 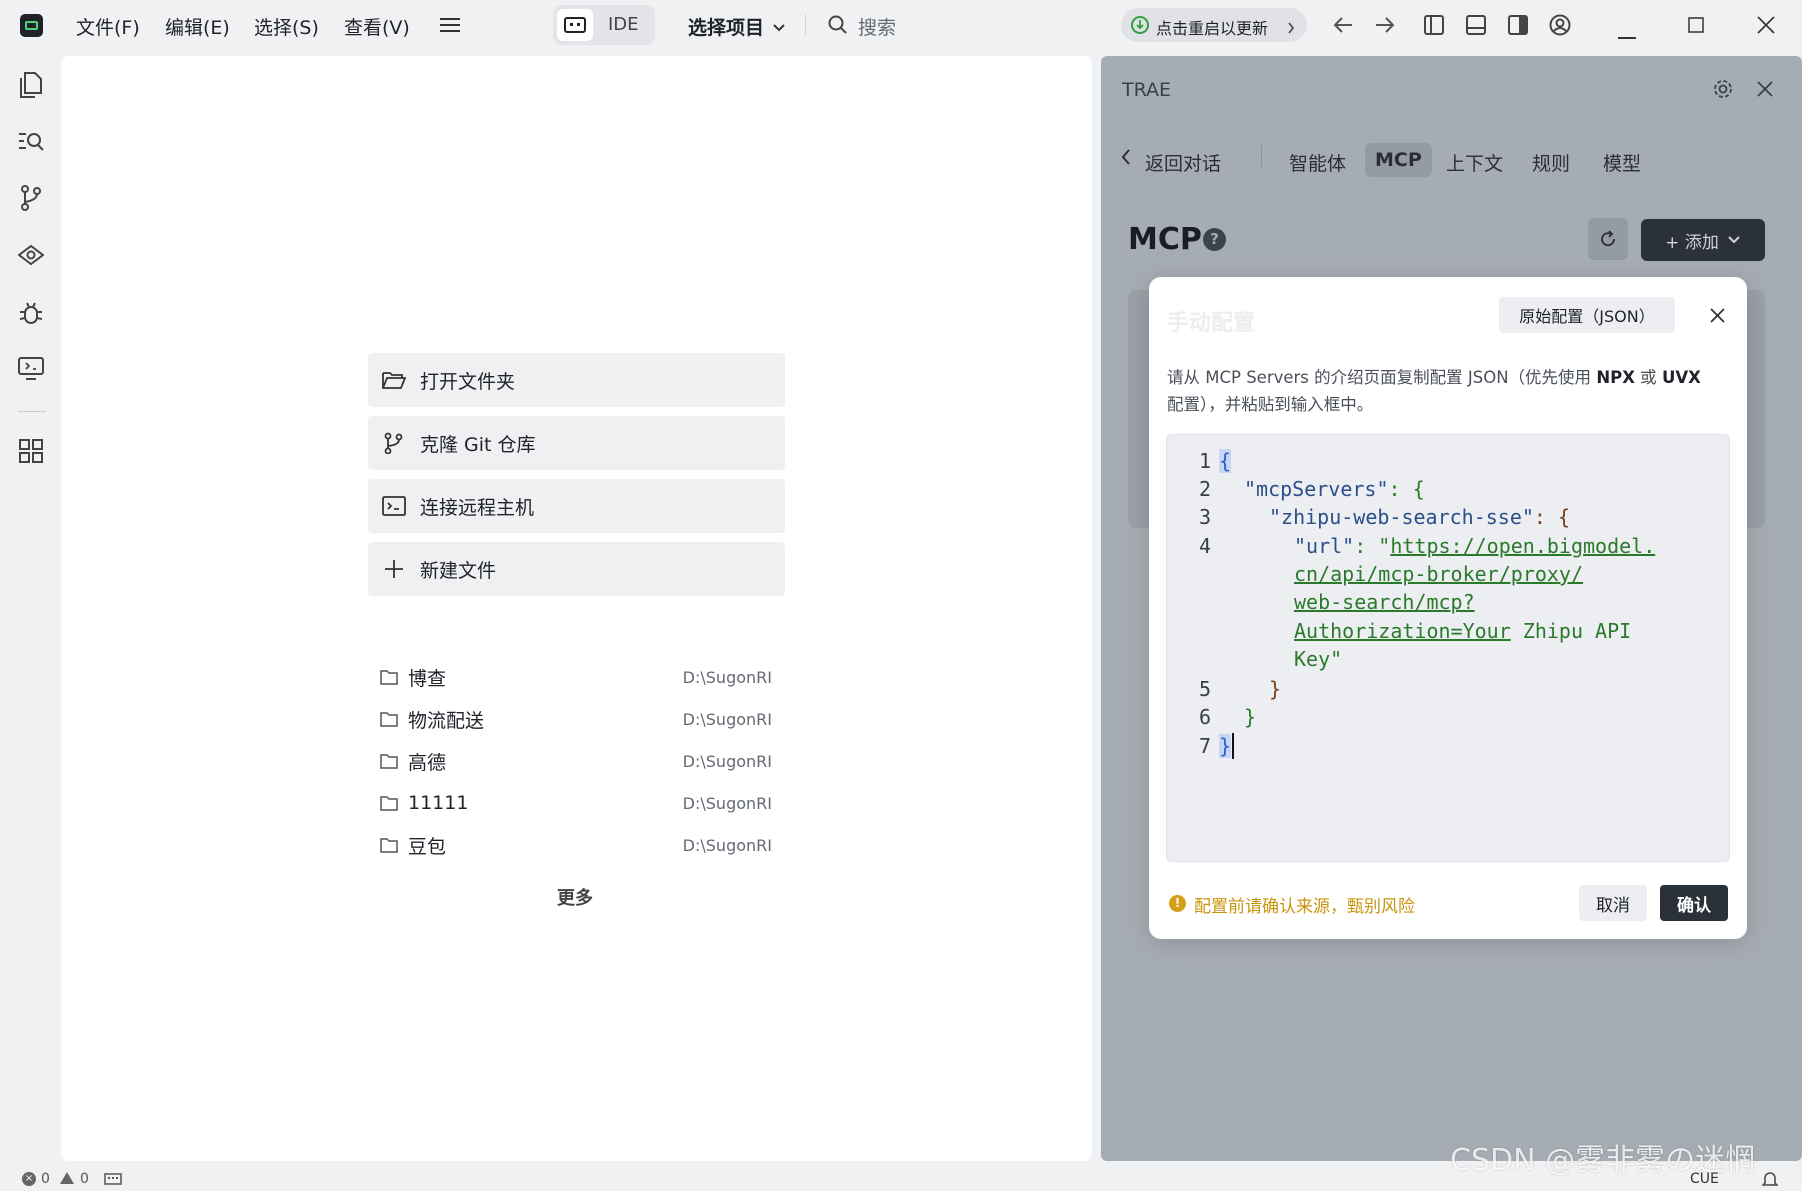 I want to click on warning-triangle-icon, so click(x=67, y=1180).